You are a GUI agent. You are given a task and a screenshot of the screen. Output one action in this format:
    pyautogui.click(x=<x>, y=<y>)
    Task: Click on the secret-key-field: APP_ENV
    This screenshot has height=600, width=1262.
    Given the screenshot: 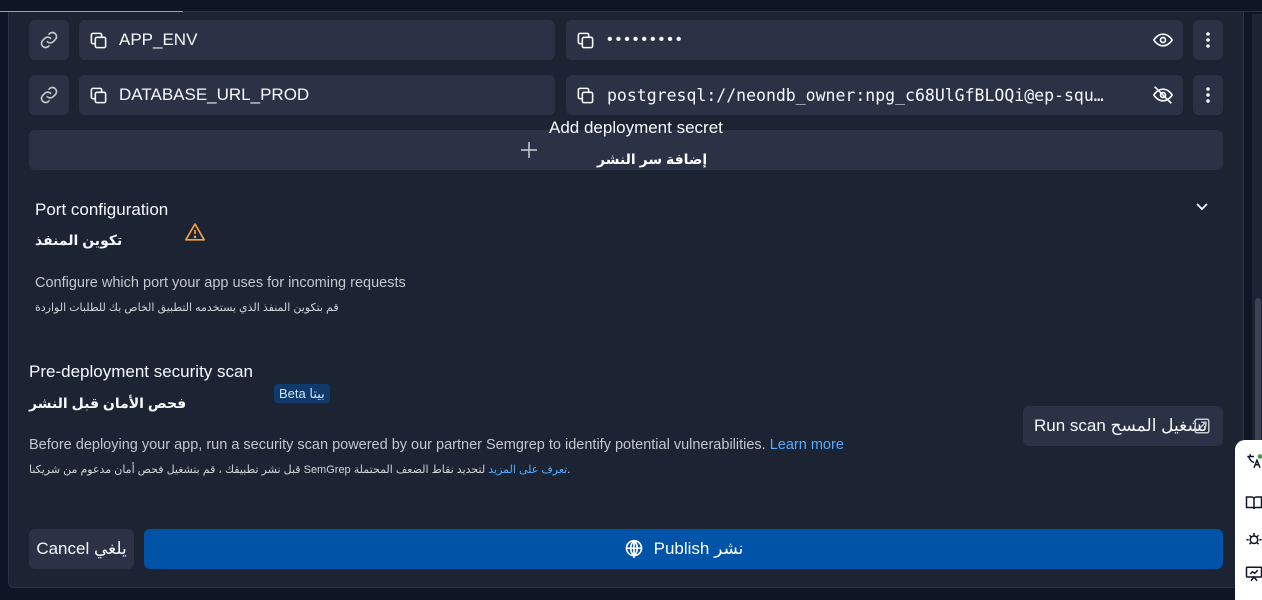 What is the action you would take?
    pyautogui.click(x=317, y=40)
    